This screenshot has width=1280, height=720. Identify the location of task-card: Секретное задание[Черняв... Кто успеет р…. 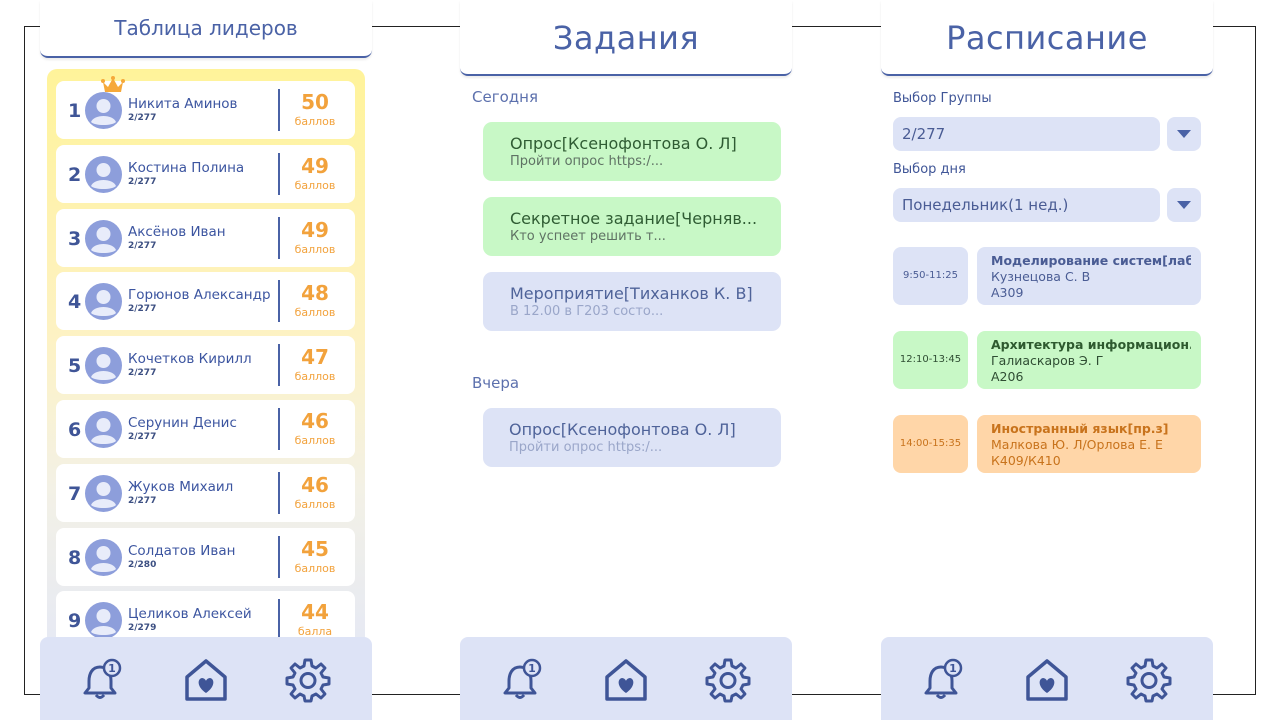
(632, 226).